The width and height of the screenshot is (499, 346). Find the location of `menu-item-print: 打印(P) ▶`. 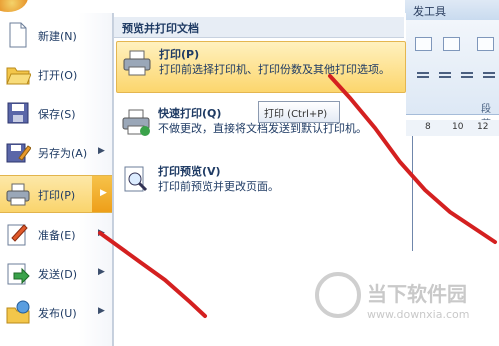

menu-item-print: 打印(P) ▶ is located at coordinates (56, 194).